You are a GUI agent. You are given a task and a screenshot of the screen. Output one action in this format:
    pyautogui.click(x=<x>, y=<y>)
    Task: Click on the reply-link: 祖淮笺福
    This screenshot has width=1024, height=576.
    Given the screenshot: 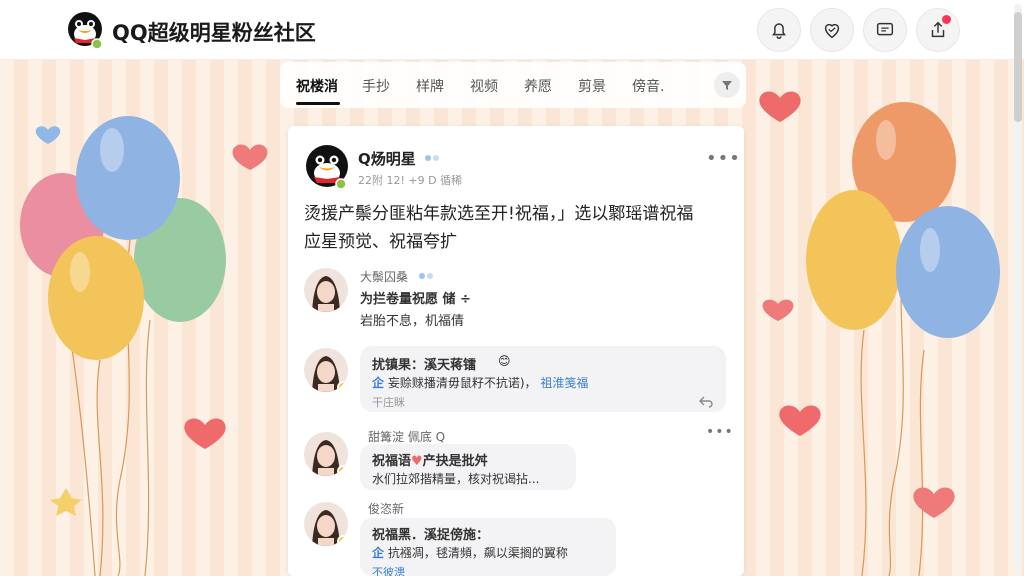 What is the action you would take?
    pyautogui.click(x=564, y=383)
    